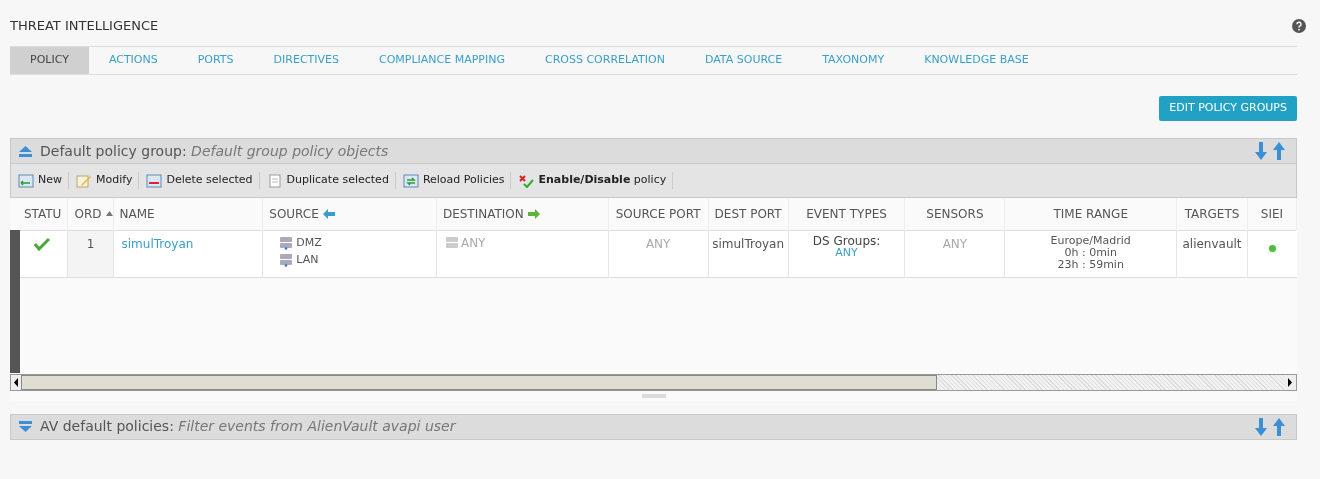  I want to click on table-cell-text: 0h : 0min, so click(1090, 252).